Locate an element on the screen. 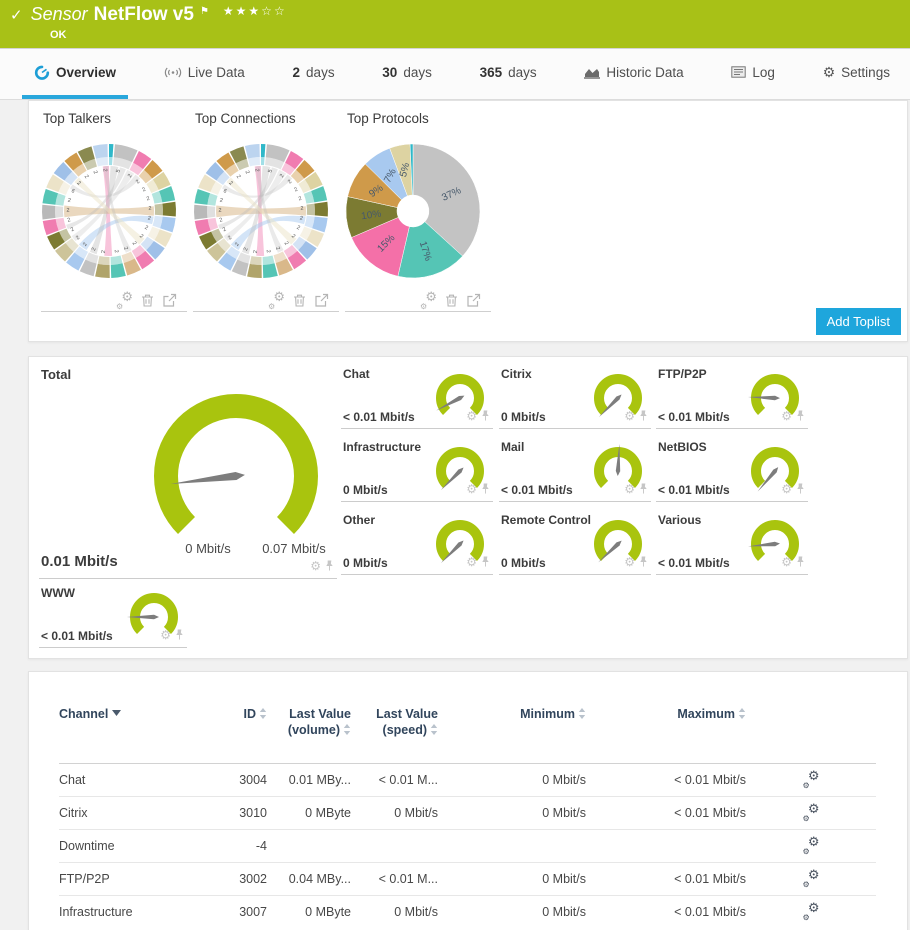  tab-30-days: 30 days is located at coordinates (407, 74).